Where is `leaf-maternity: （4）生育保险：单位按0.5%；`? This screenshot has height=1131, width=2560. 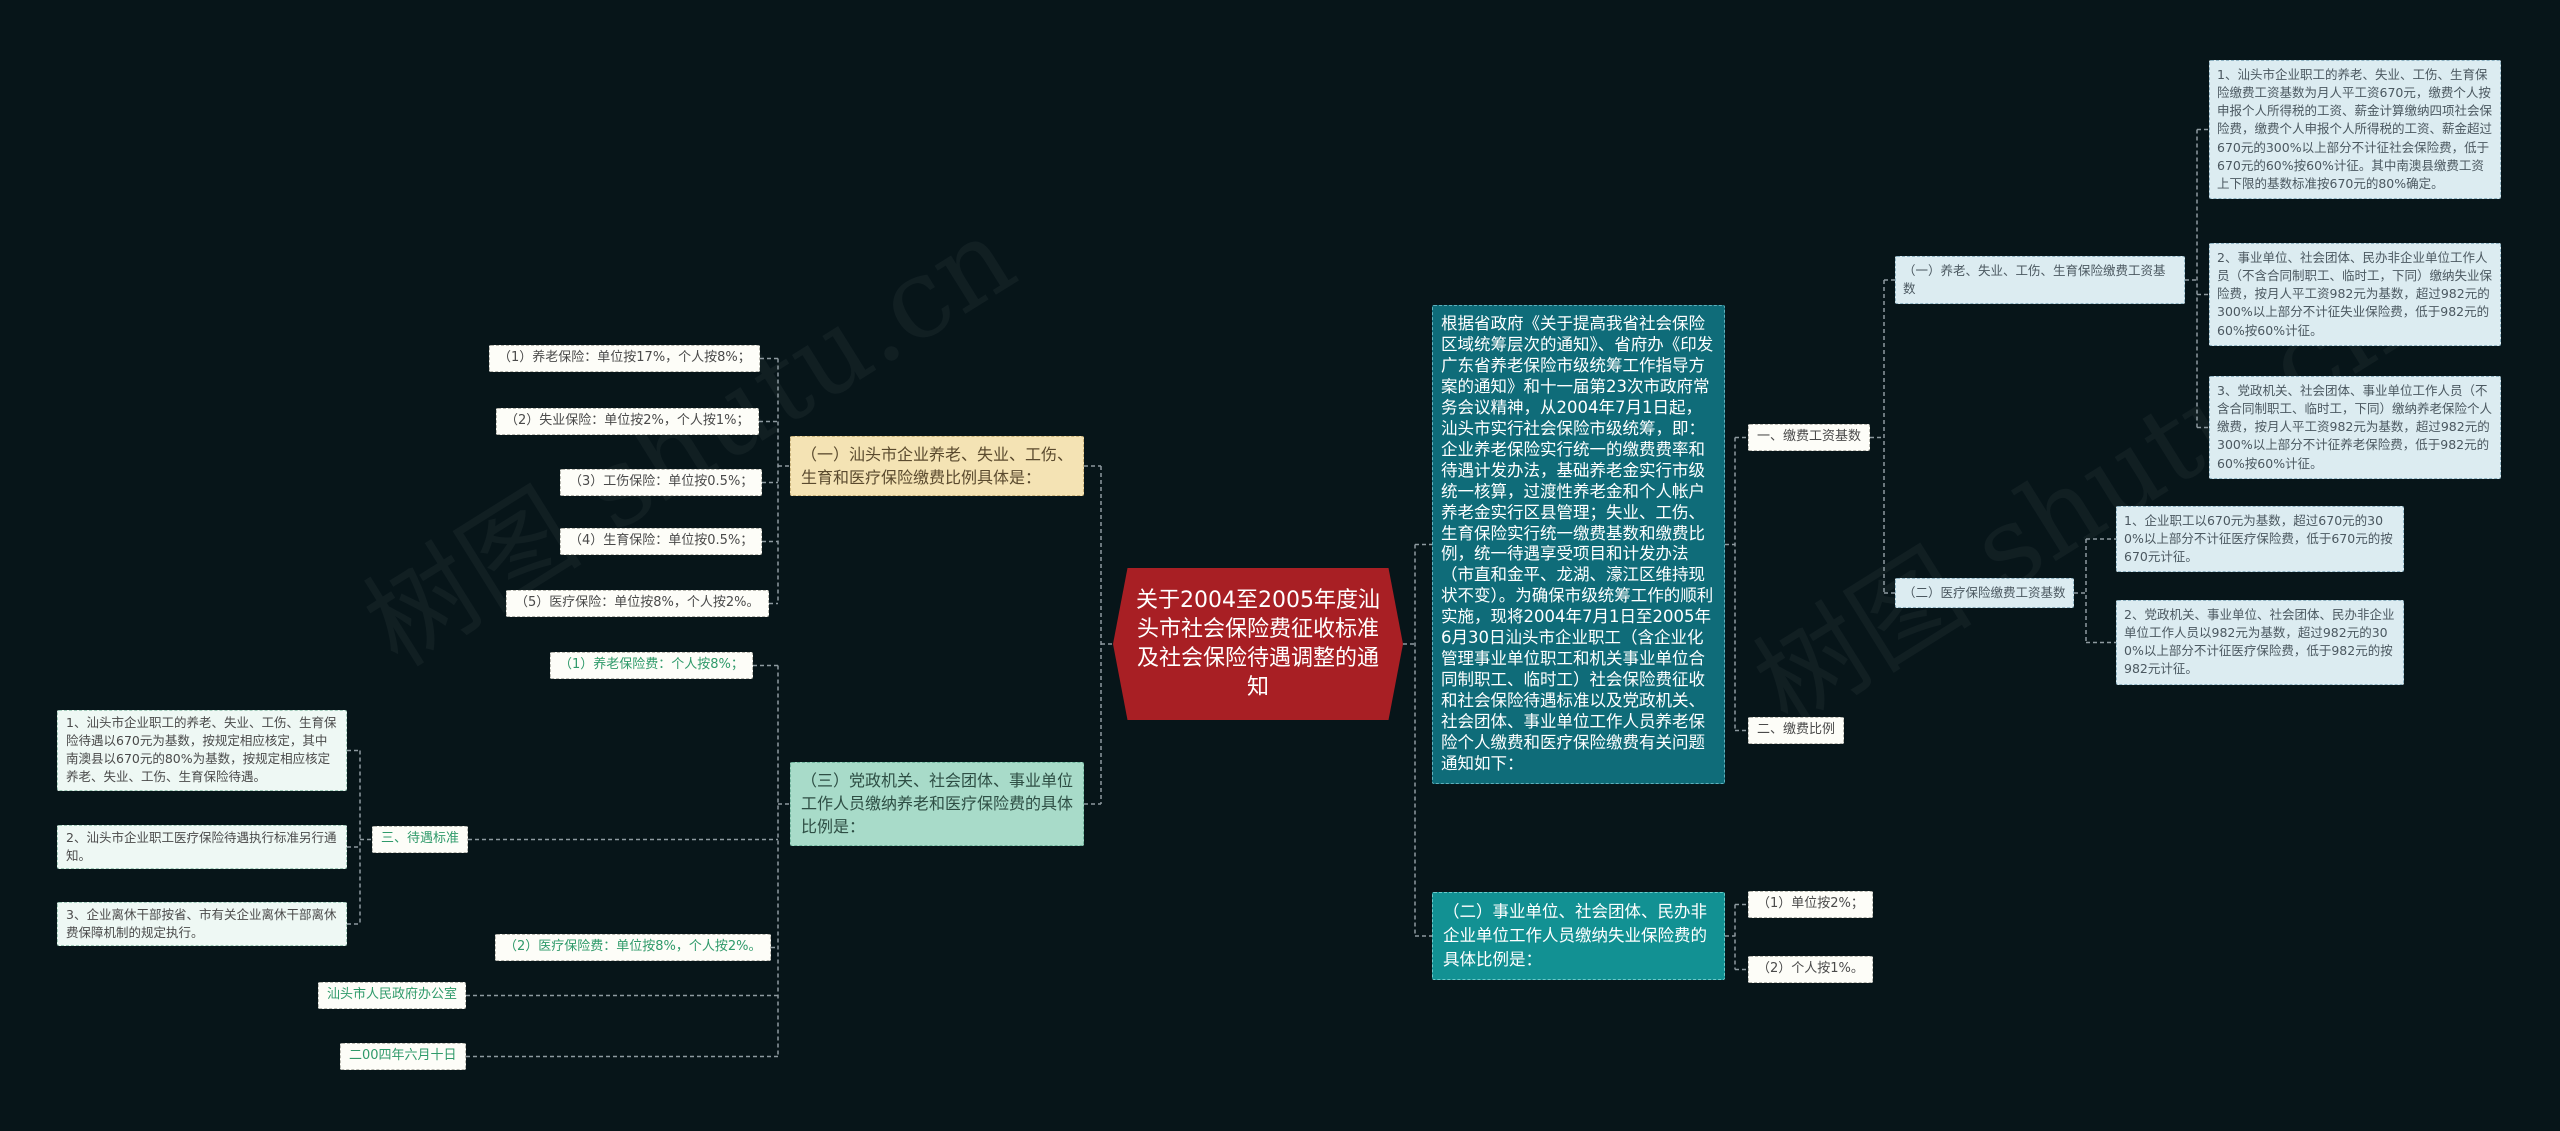
leaf-maternity: （4）生育保险：单位按0.5%； is located at coordinates (661, 541).